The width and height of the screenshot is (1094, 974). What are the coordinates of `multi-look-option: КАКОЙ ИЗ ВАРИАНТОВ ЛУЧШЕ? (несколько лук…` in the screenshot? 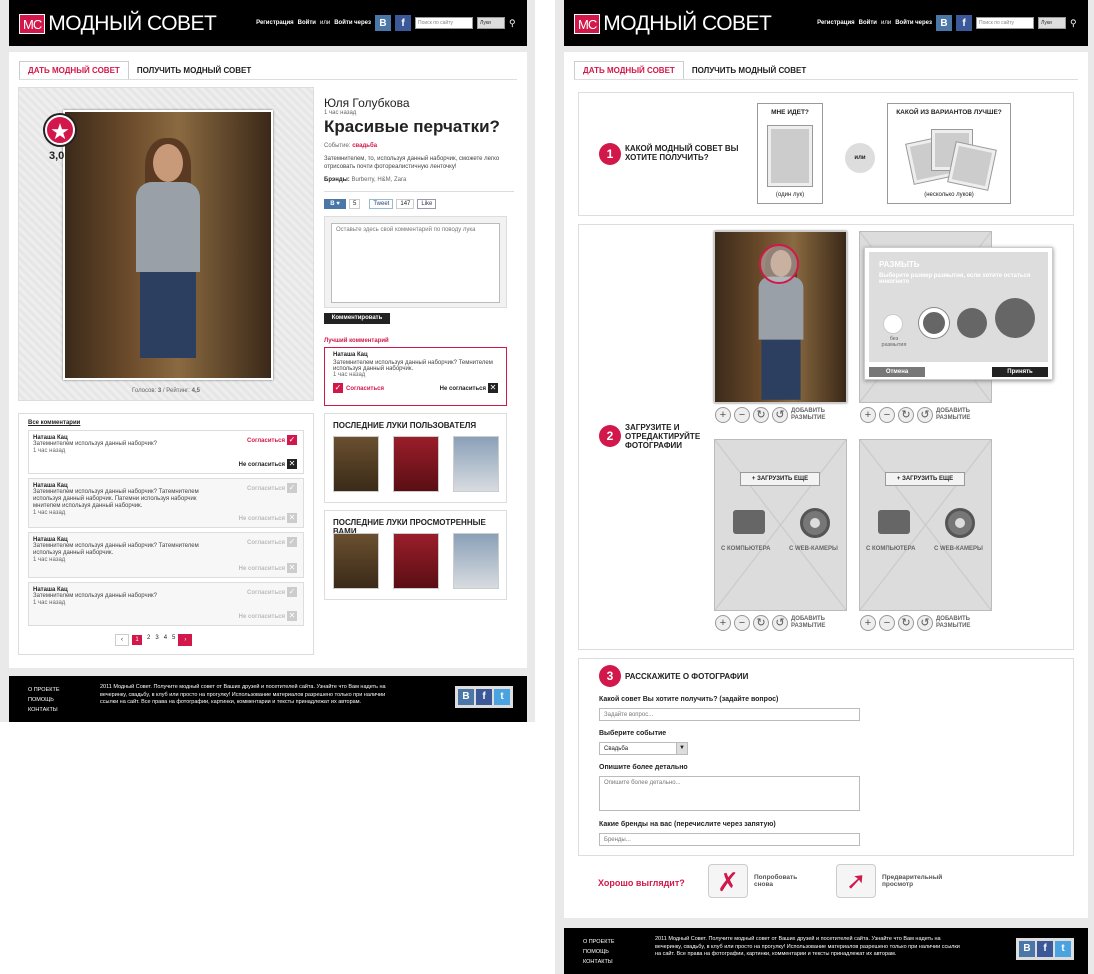 It's located at (949, 153).